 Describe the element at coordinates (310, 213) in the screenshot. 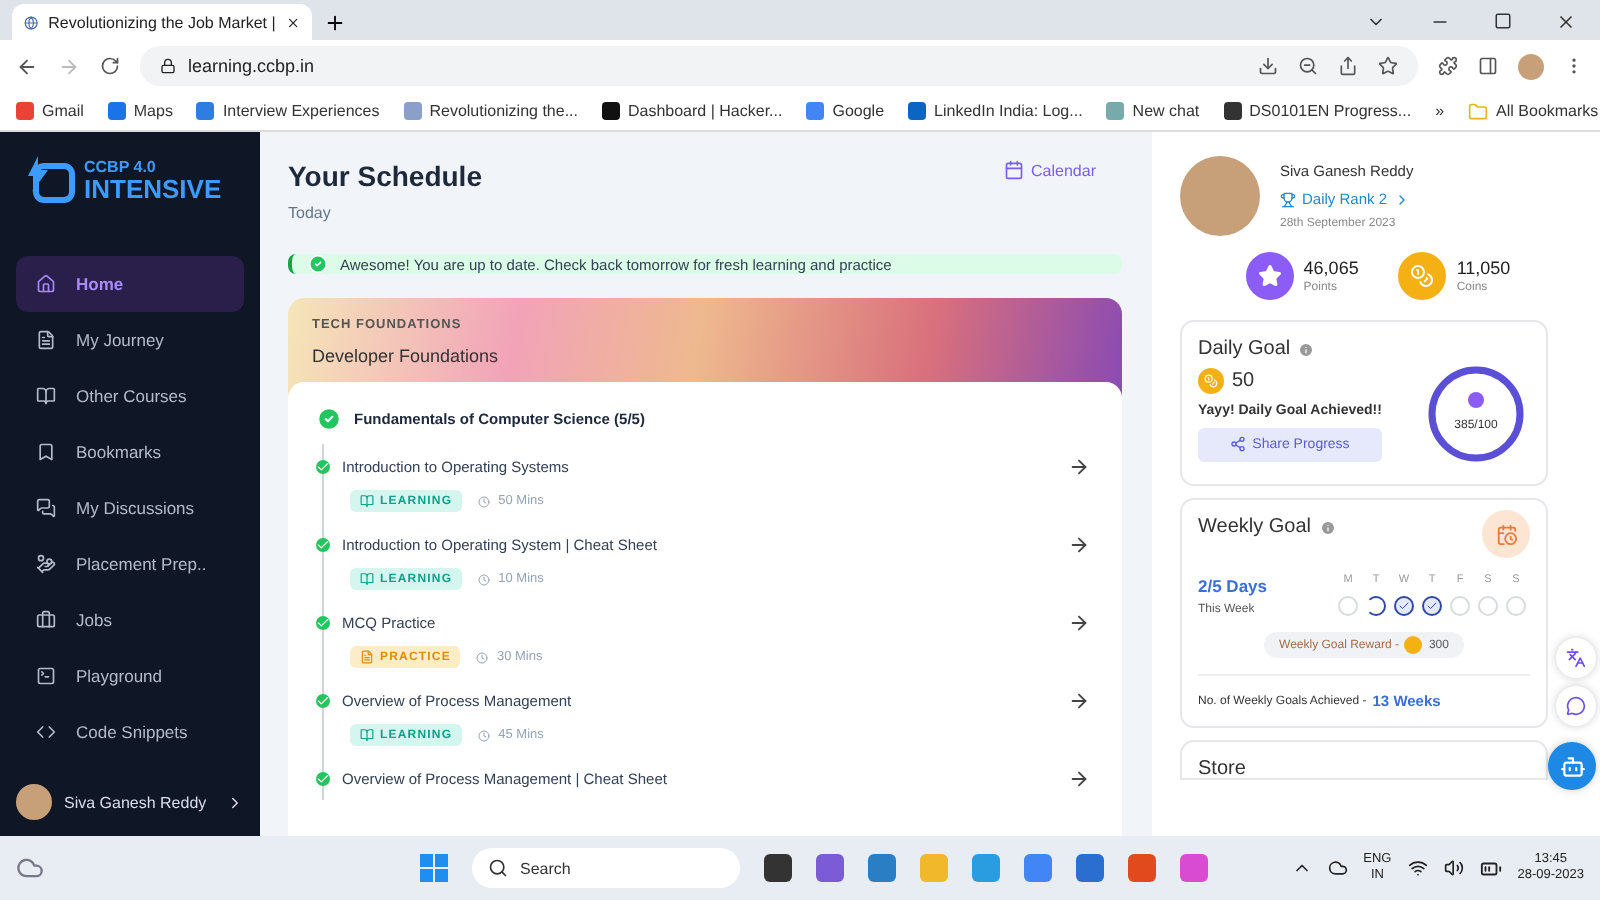

I see `subtitle: Today` at that location.